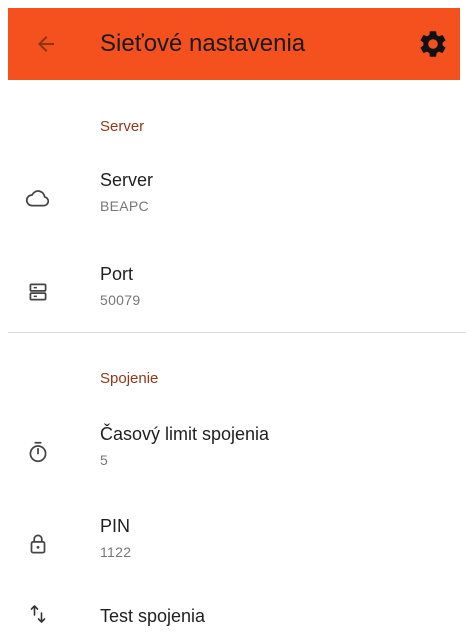 This screenshot has height=632, width=466. What do you see at coordinates (233, 460) in the screenshot?
I see `settings-item-timeout: Časový limit spojenia 5` at bounding box center [233, 460].